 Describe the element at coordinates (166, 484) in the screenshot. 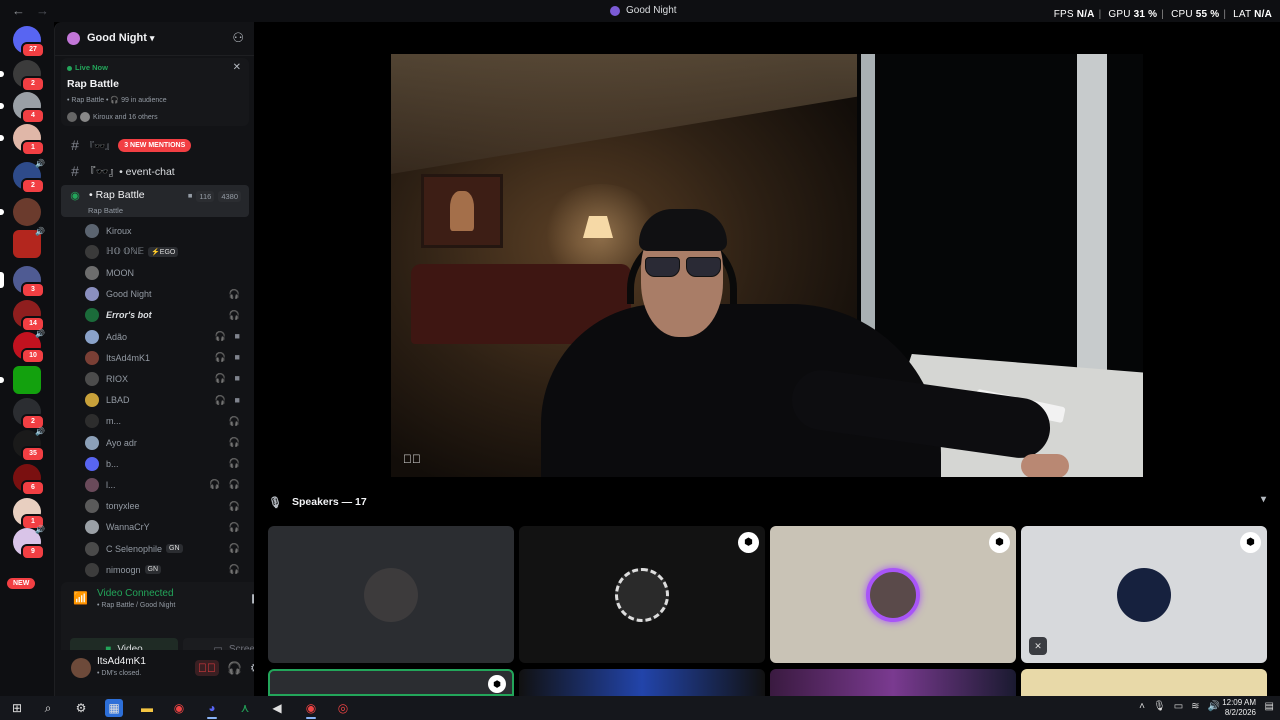

I see `voice-user: l... 🎧 🎧` at that location.